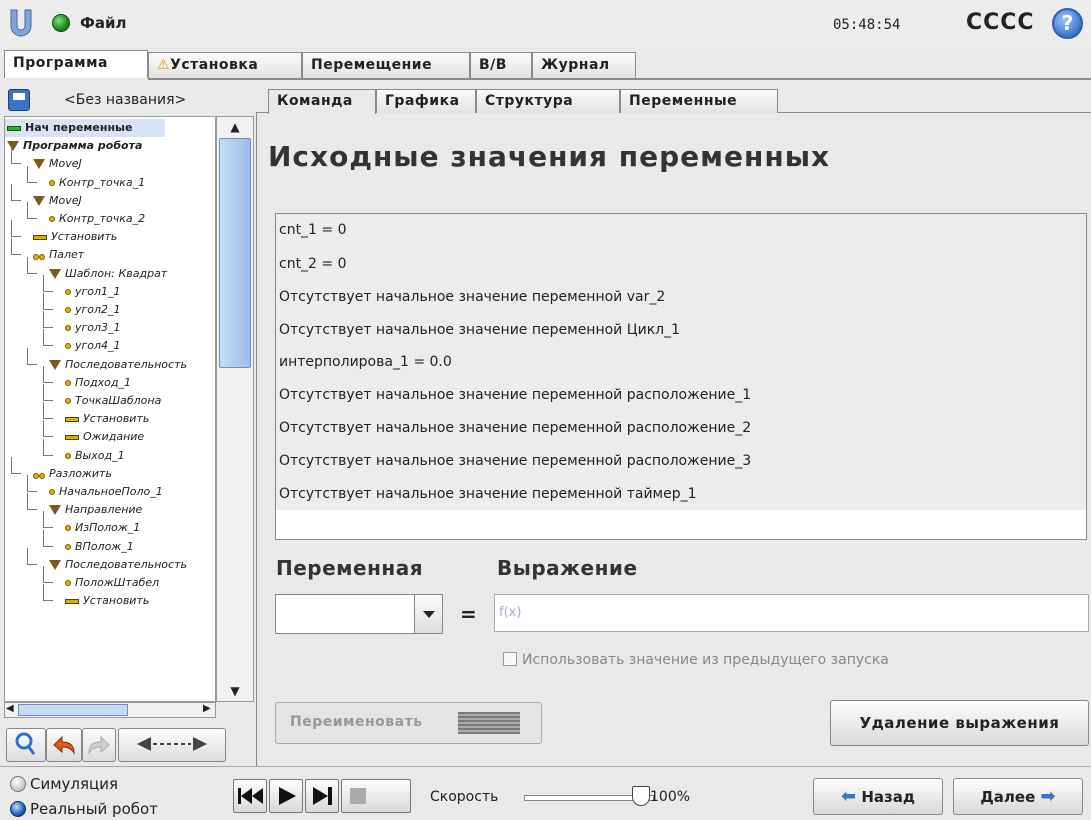 This screenshot has height=820, width=1091. Describe the element at coordinates (18, 784) in the screenshot. I see `simulation-radio` at that location.